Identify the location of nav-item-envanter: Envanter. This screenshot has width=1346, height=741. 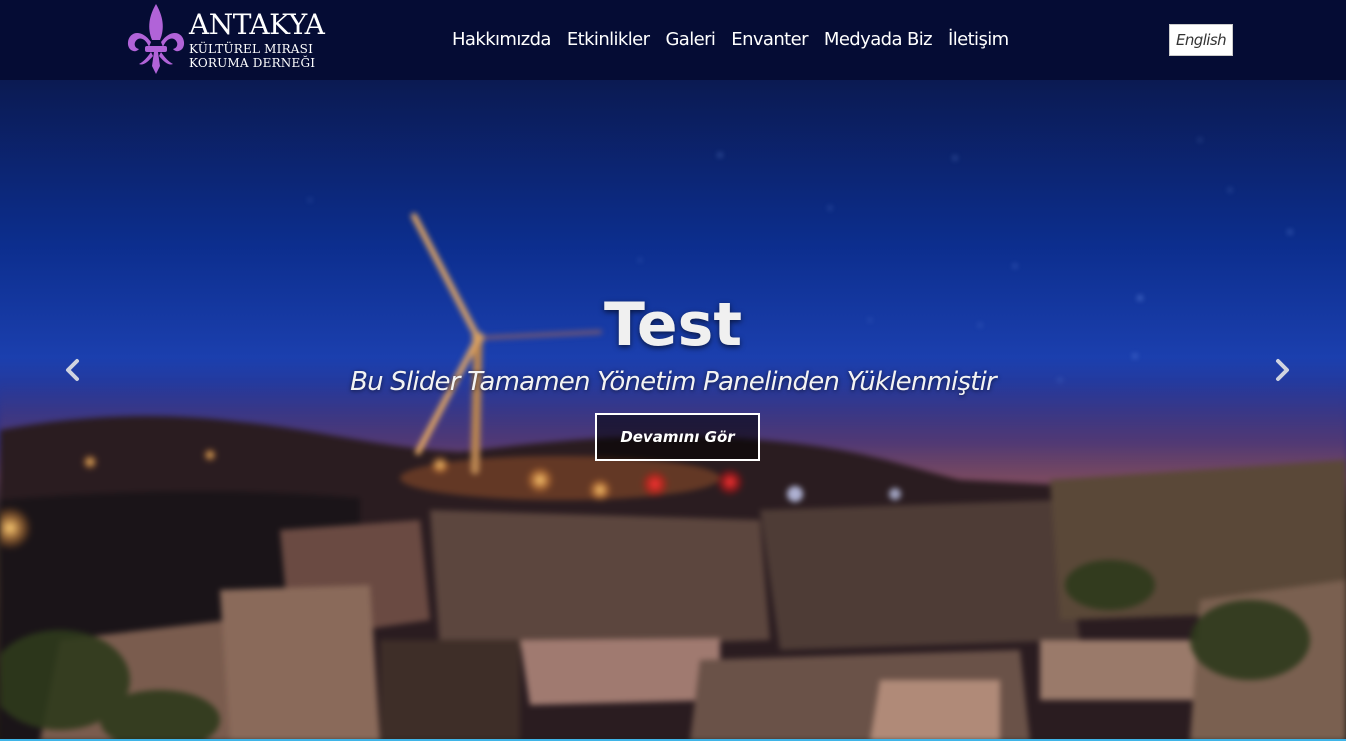
(777, 40).